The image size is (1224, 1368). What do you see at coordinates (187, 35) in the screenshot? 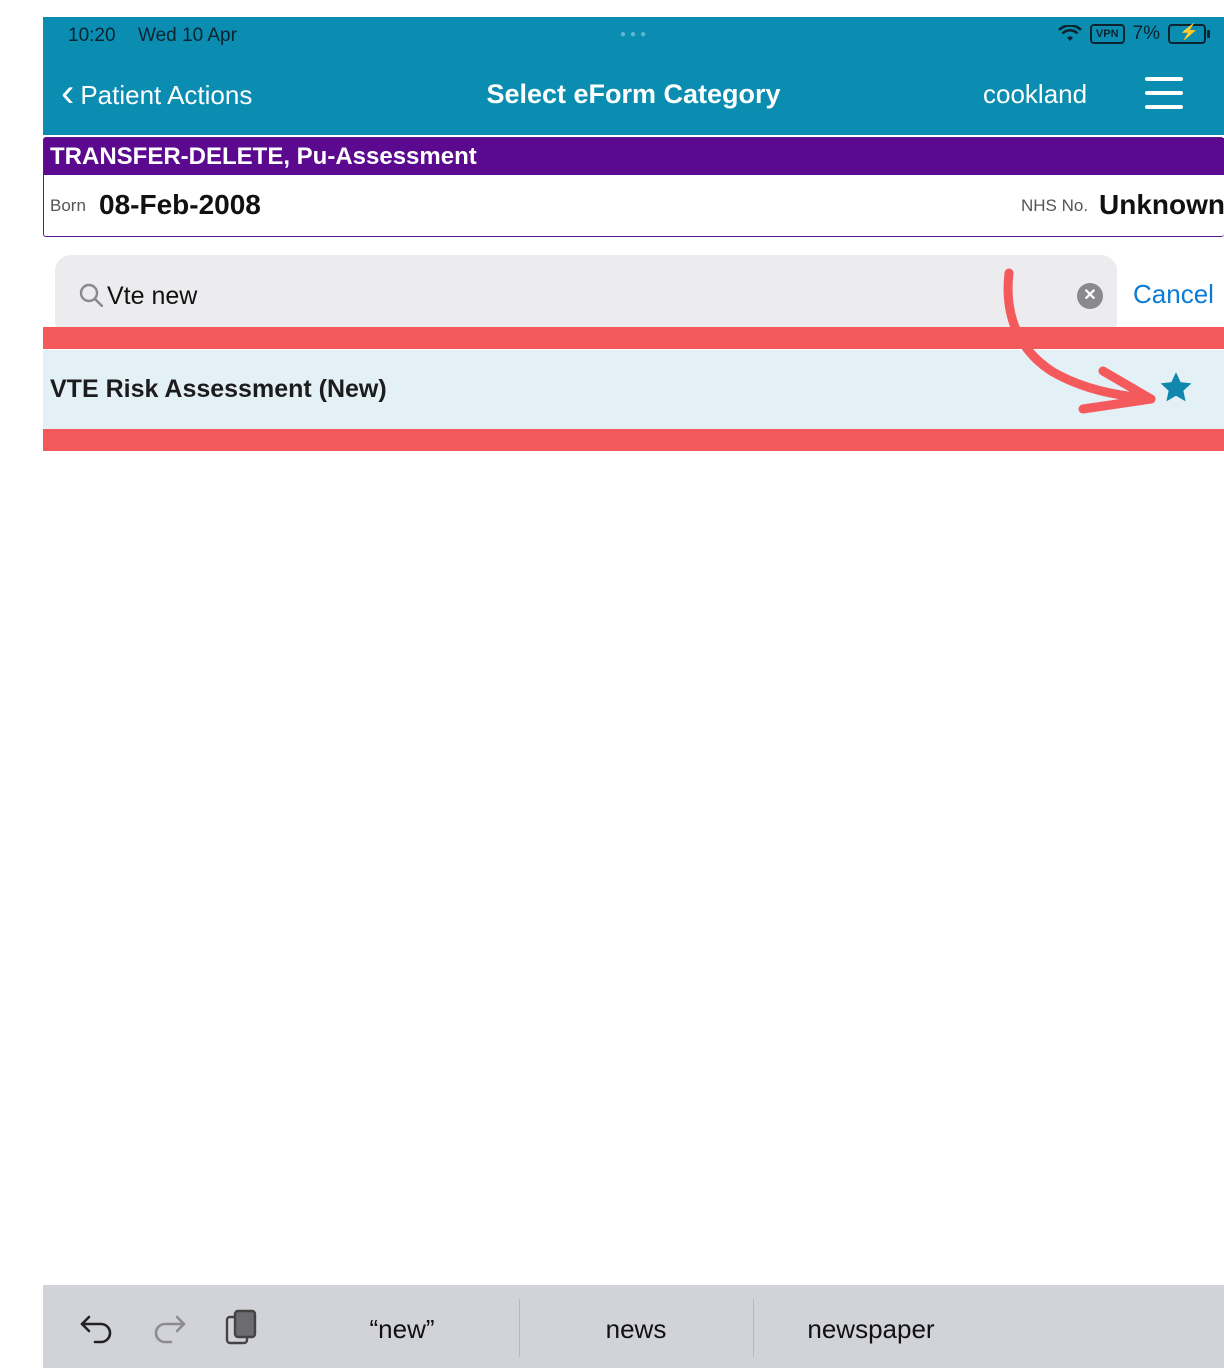
I see `status-date: Wed 10 Apr` at bounding box center [187, 35].